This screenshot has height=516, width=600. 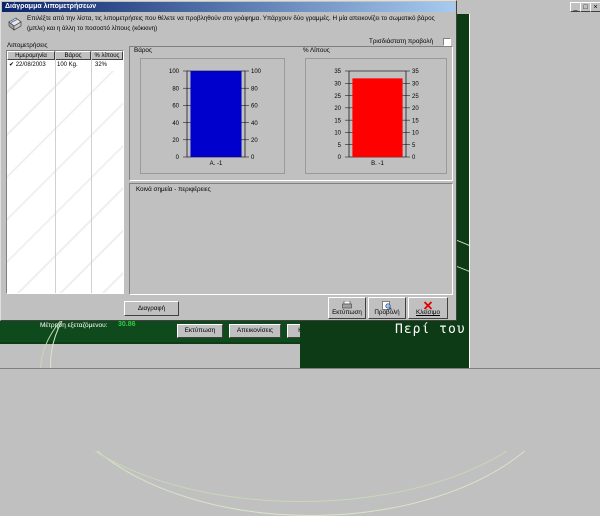 What do you see at coordinates (175, 107) in the screenshot?
I see `tick-label-left: 60` at bounding box center [175, 107].